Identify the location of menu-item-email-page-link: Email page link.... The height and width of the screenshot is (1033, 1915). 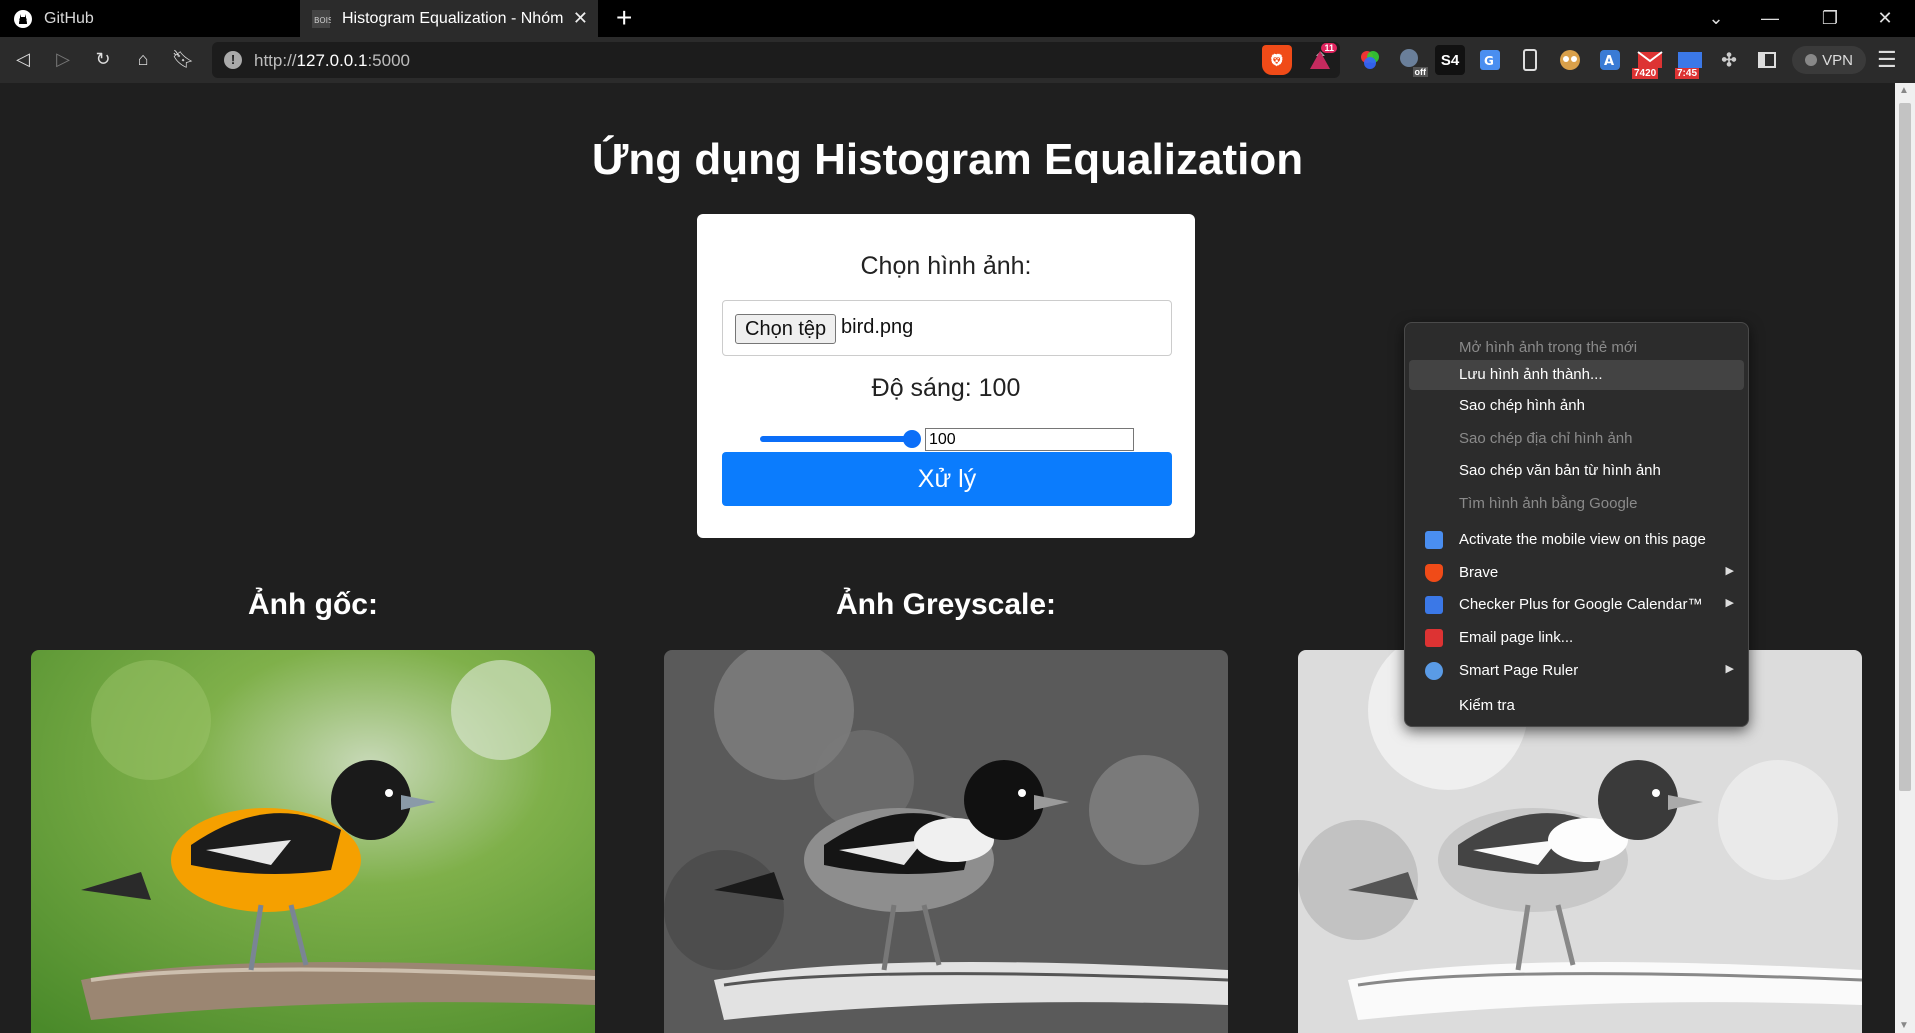
(1576, 638).